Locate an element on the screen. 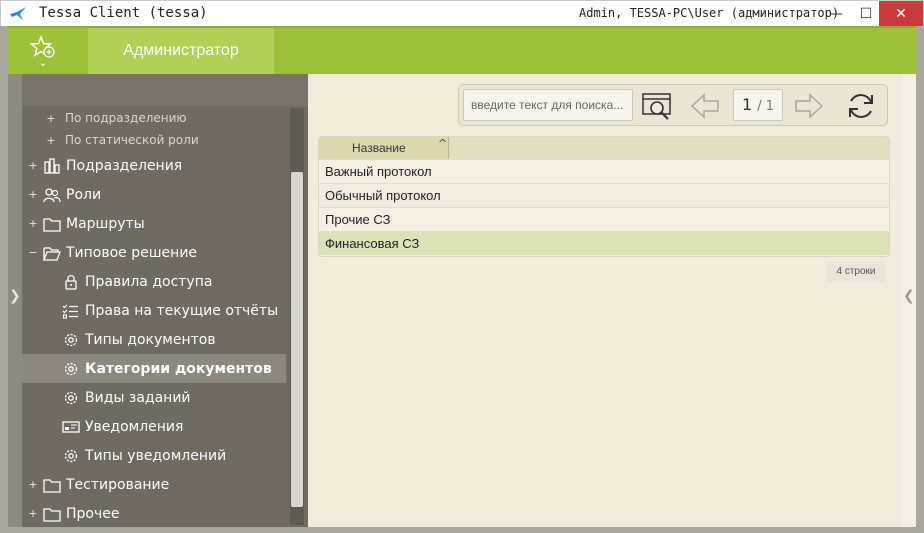  tree-item-label: Тестирование is located at coordinates (118, 484).